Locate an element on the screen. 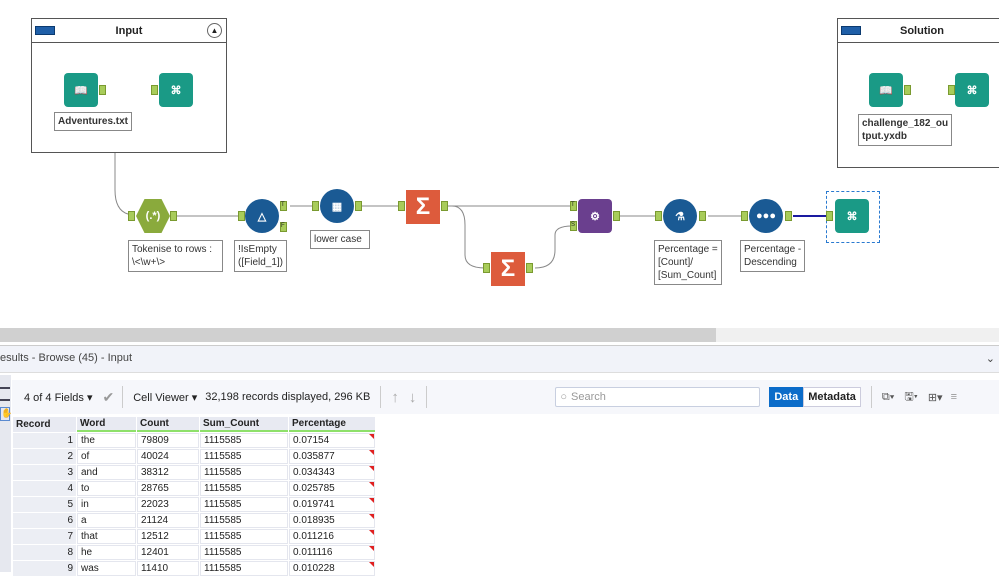 This screenshot has width=999, height=577. summarize-tool-1: Σ is located at coordinates (423, 207).